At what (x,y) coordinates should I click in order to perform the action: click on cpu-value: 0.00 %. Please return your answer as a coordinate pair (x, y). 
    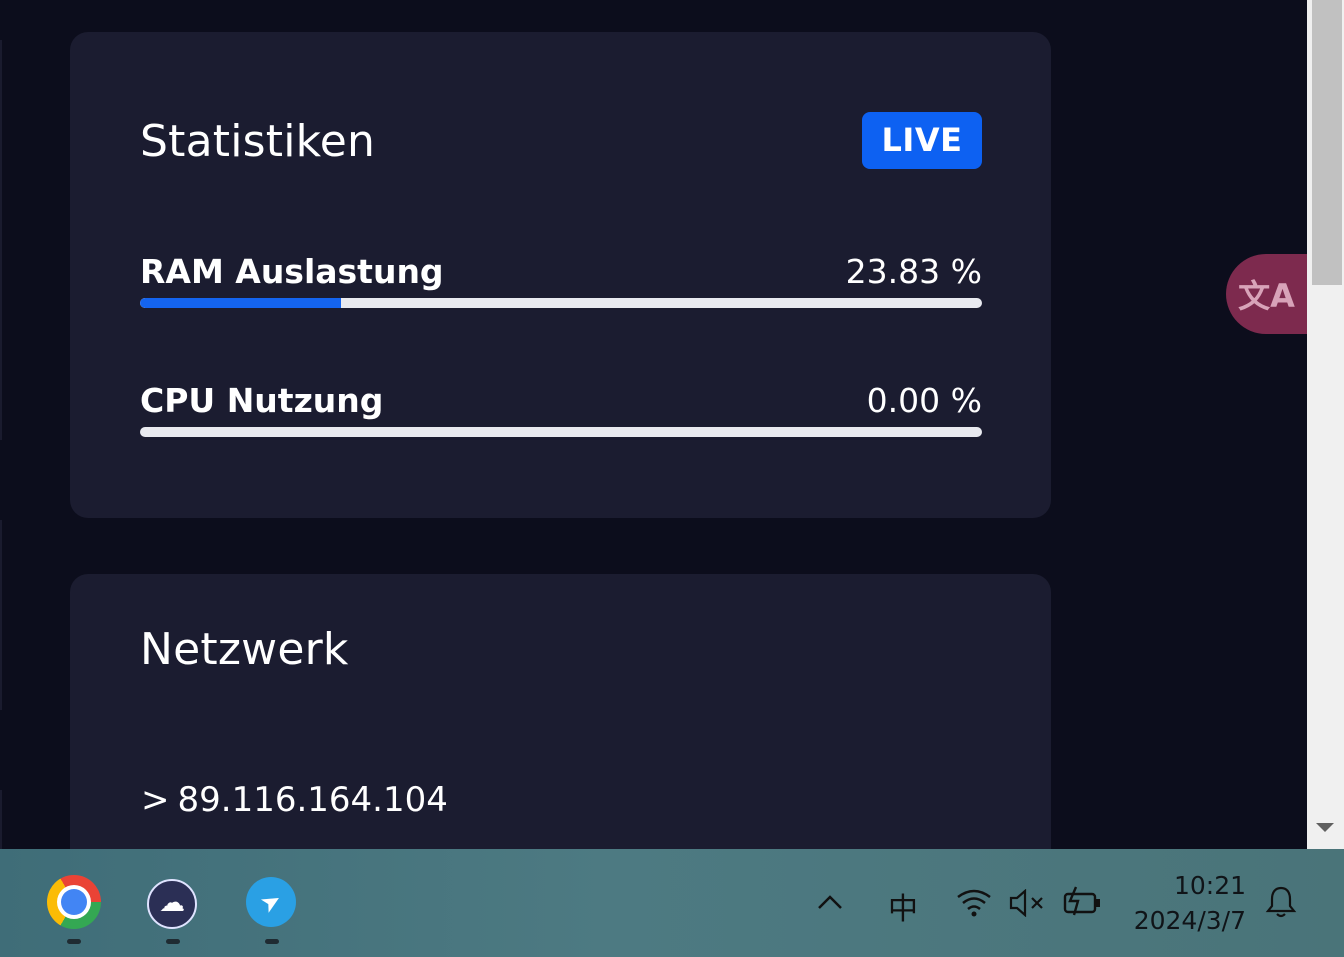
    Looking at the image, I should click on (924, 400).